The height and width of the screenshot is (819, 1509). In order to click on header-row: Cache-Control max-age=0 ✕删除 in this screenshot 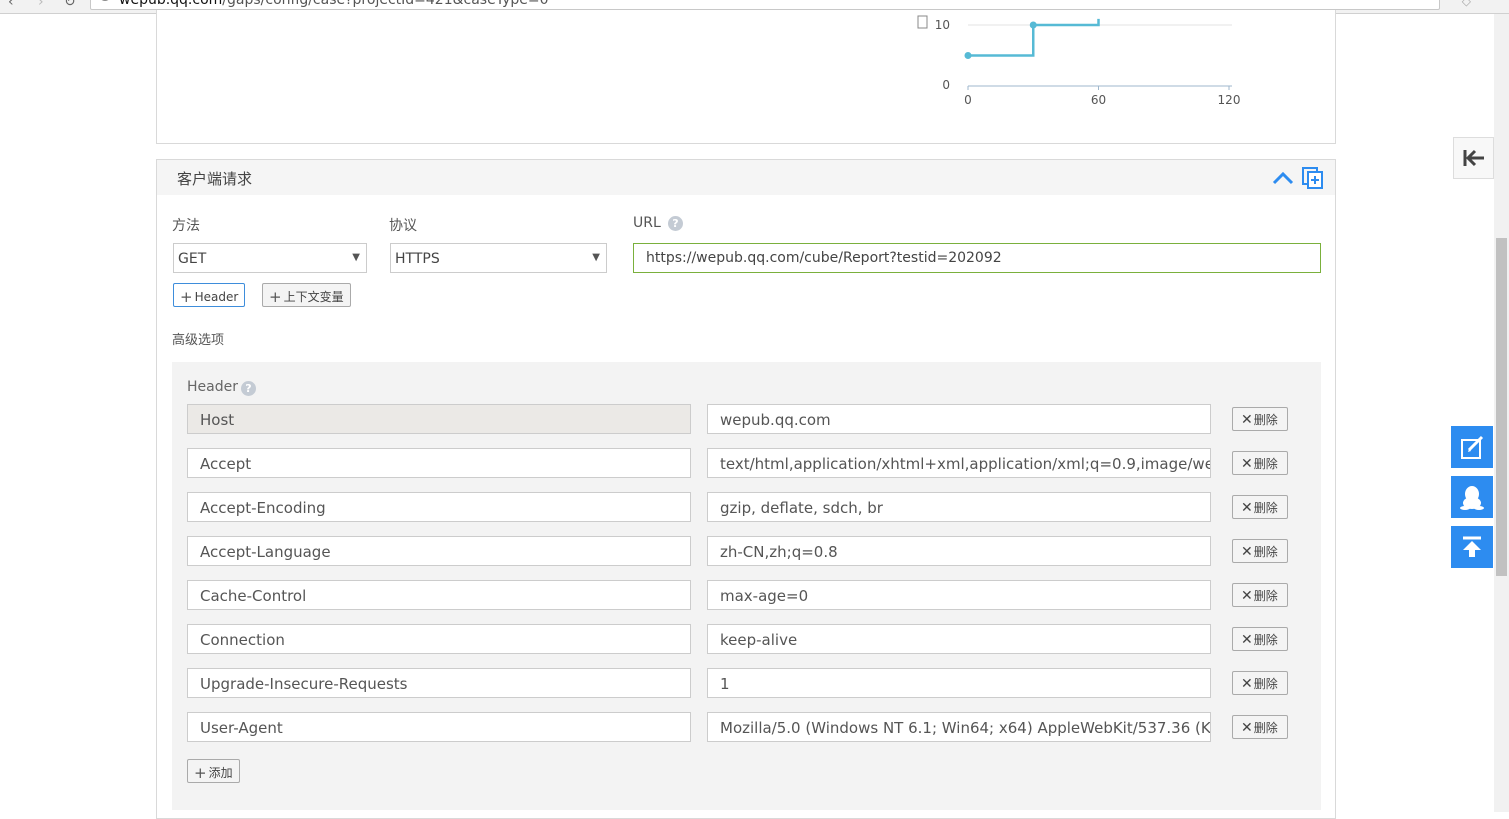, I will do `click(737, 595)`.